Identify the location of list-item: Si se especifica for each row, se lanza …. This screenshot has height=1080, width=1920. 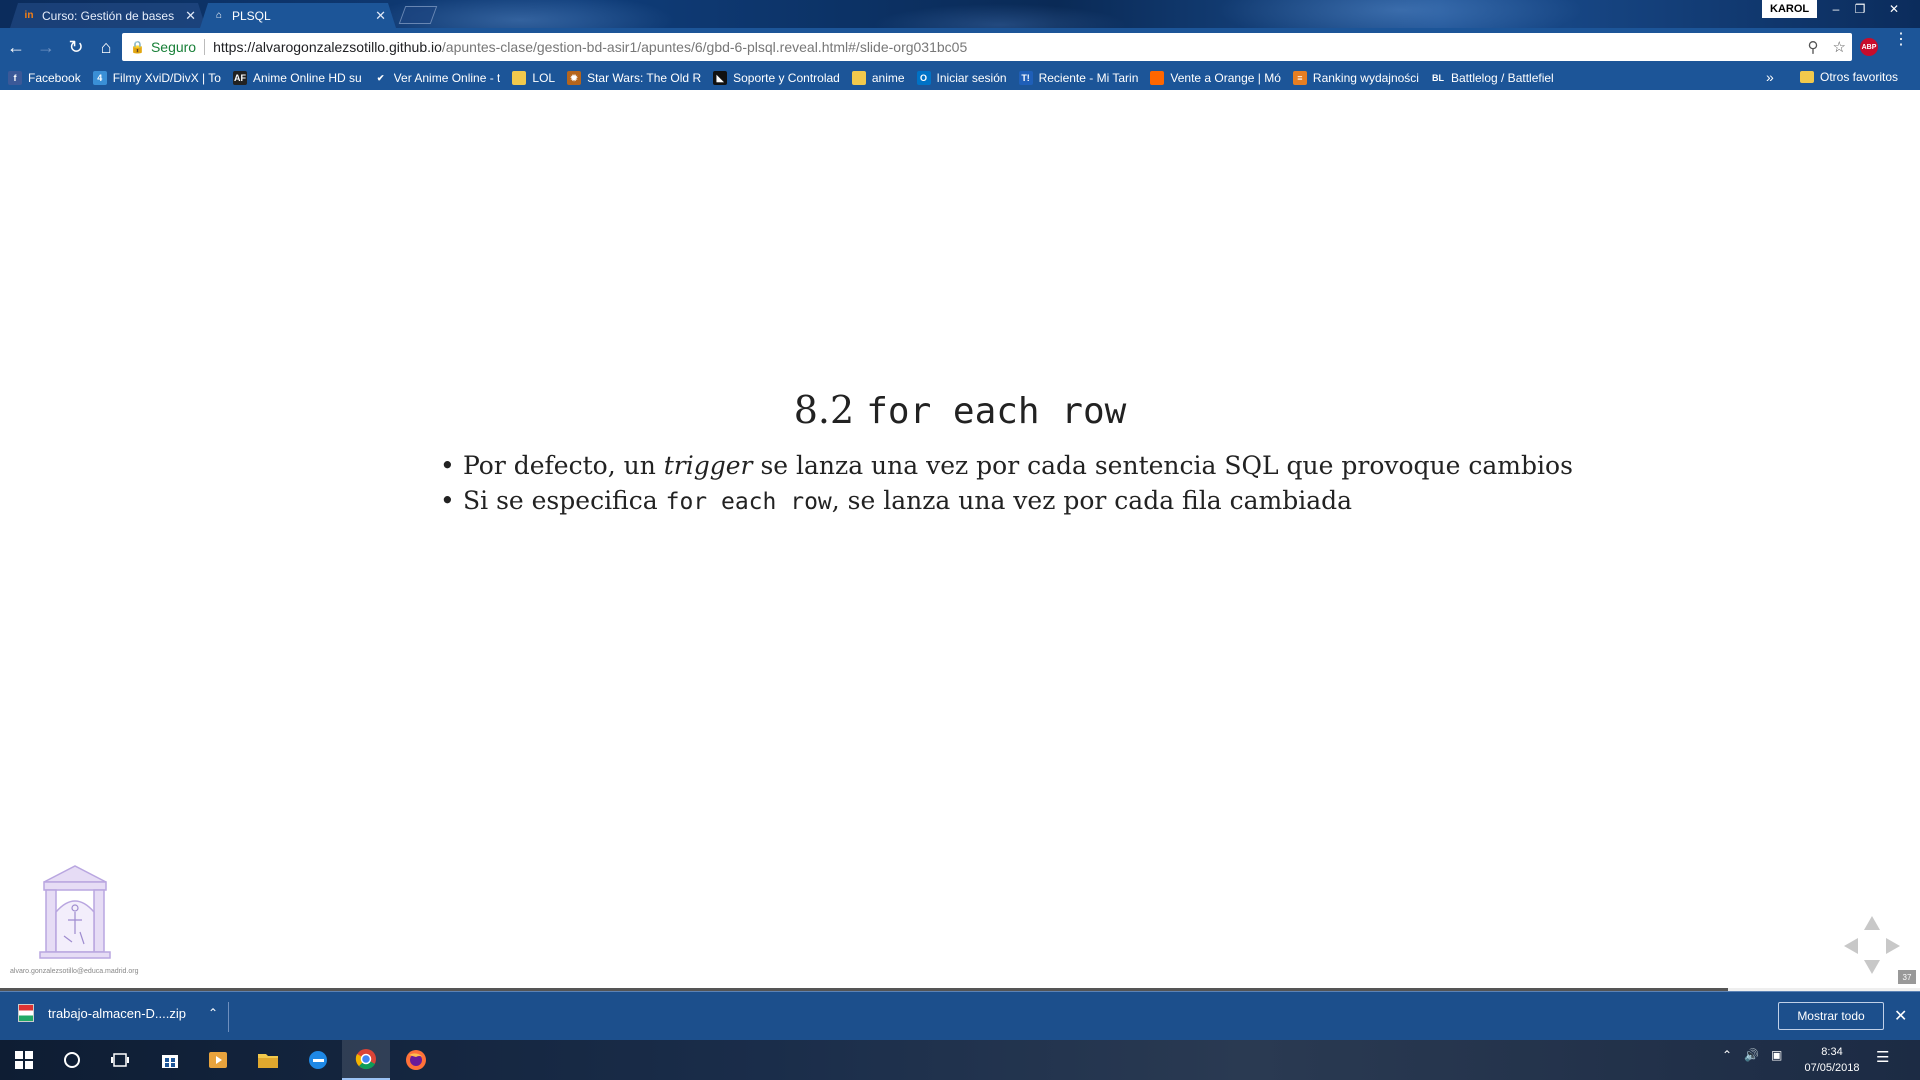
(1006, 501).